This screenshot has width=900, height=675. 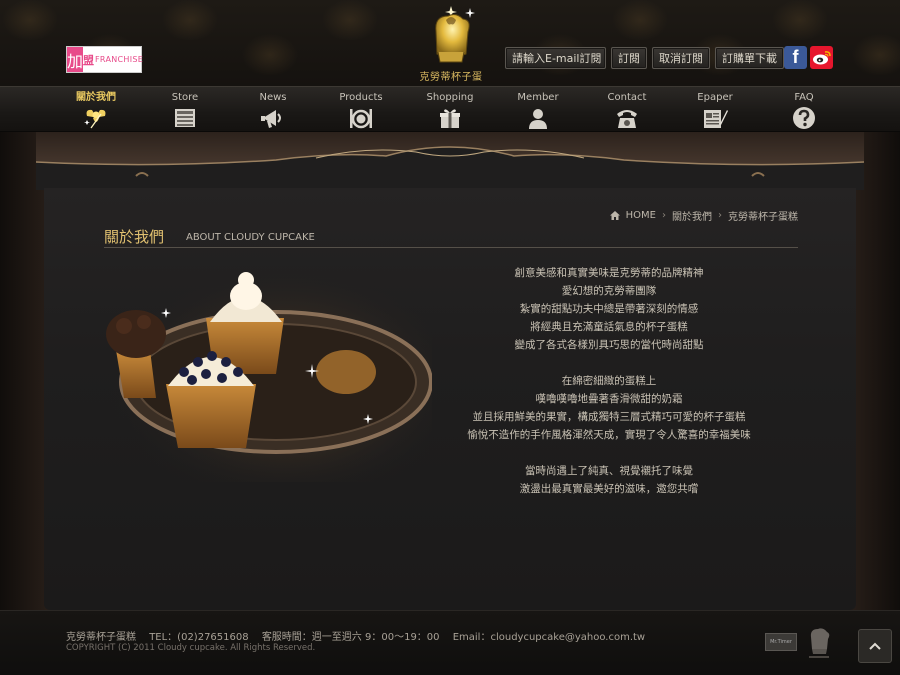 I want to click on question-icon, so click(x=804, y=118).